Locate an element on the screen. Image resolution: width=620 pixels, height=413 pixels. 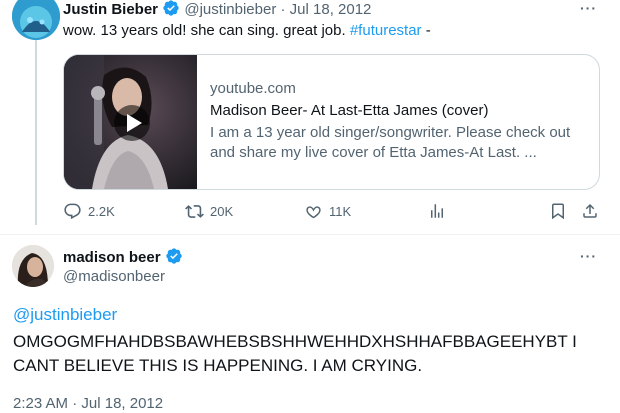
repost-button: 20K is located at coordinates (209, 211).